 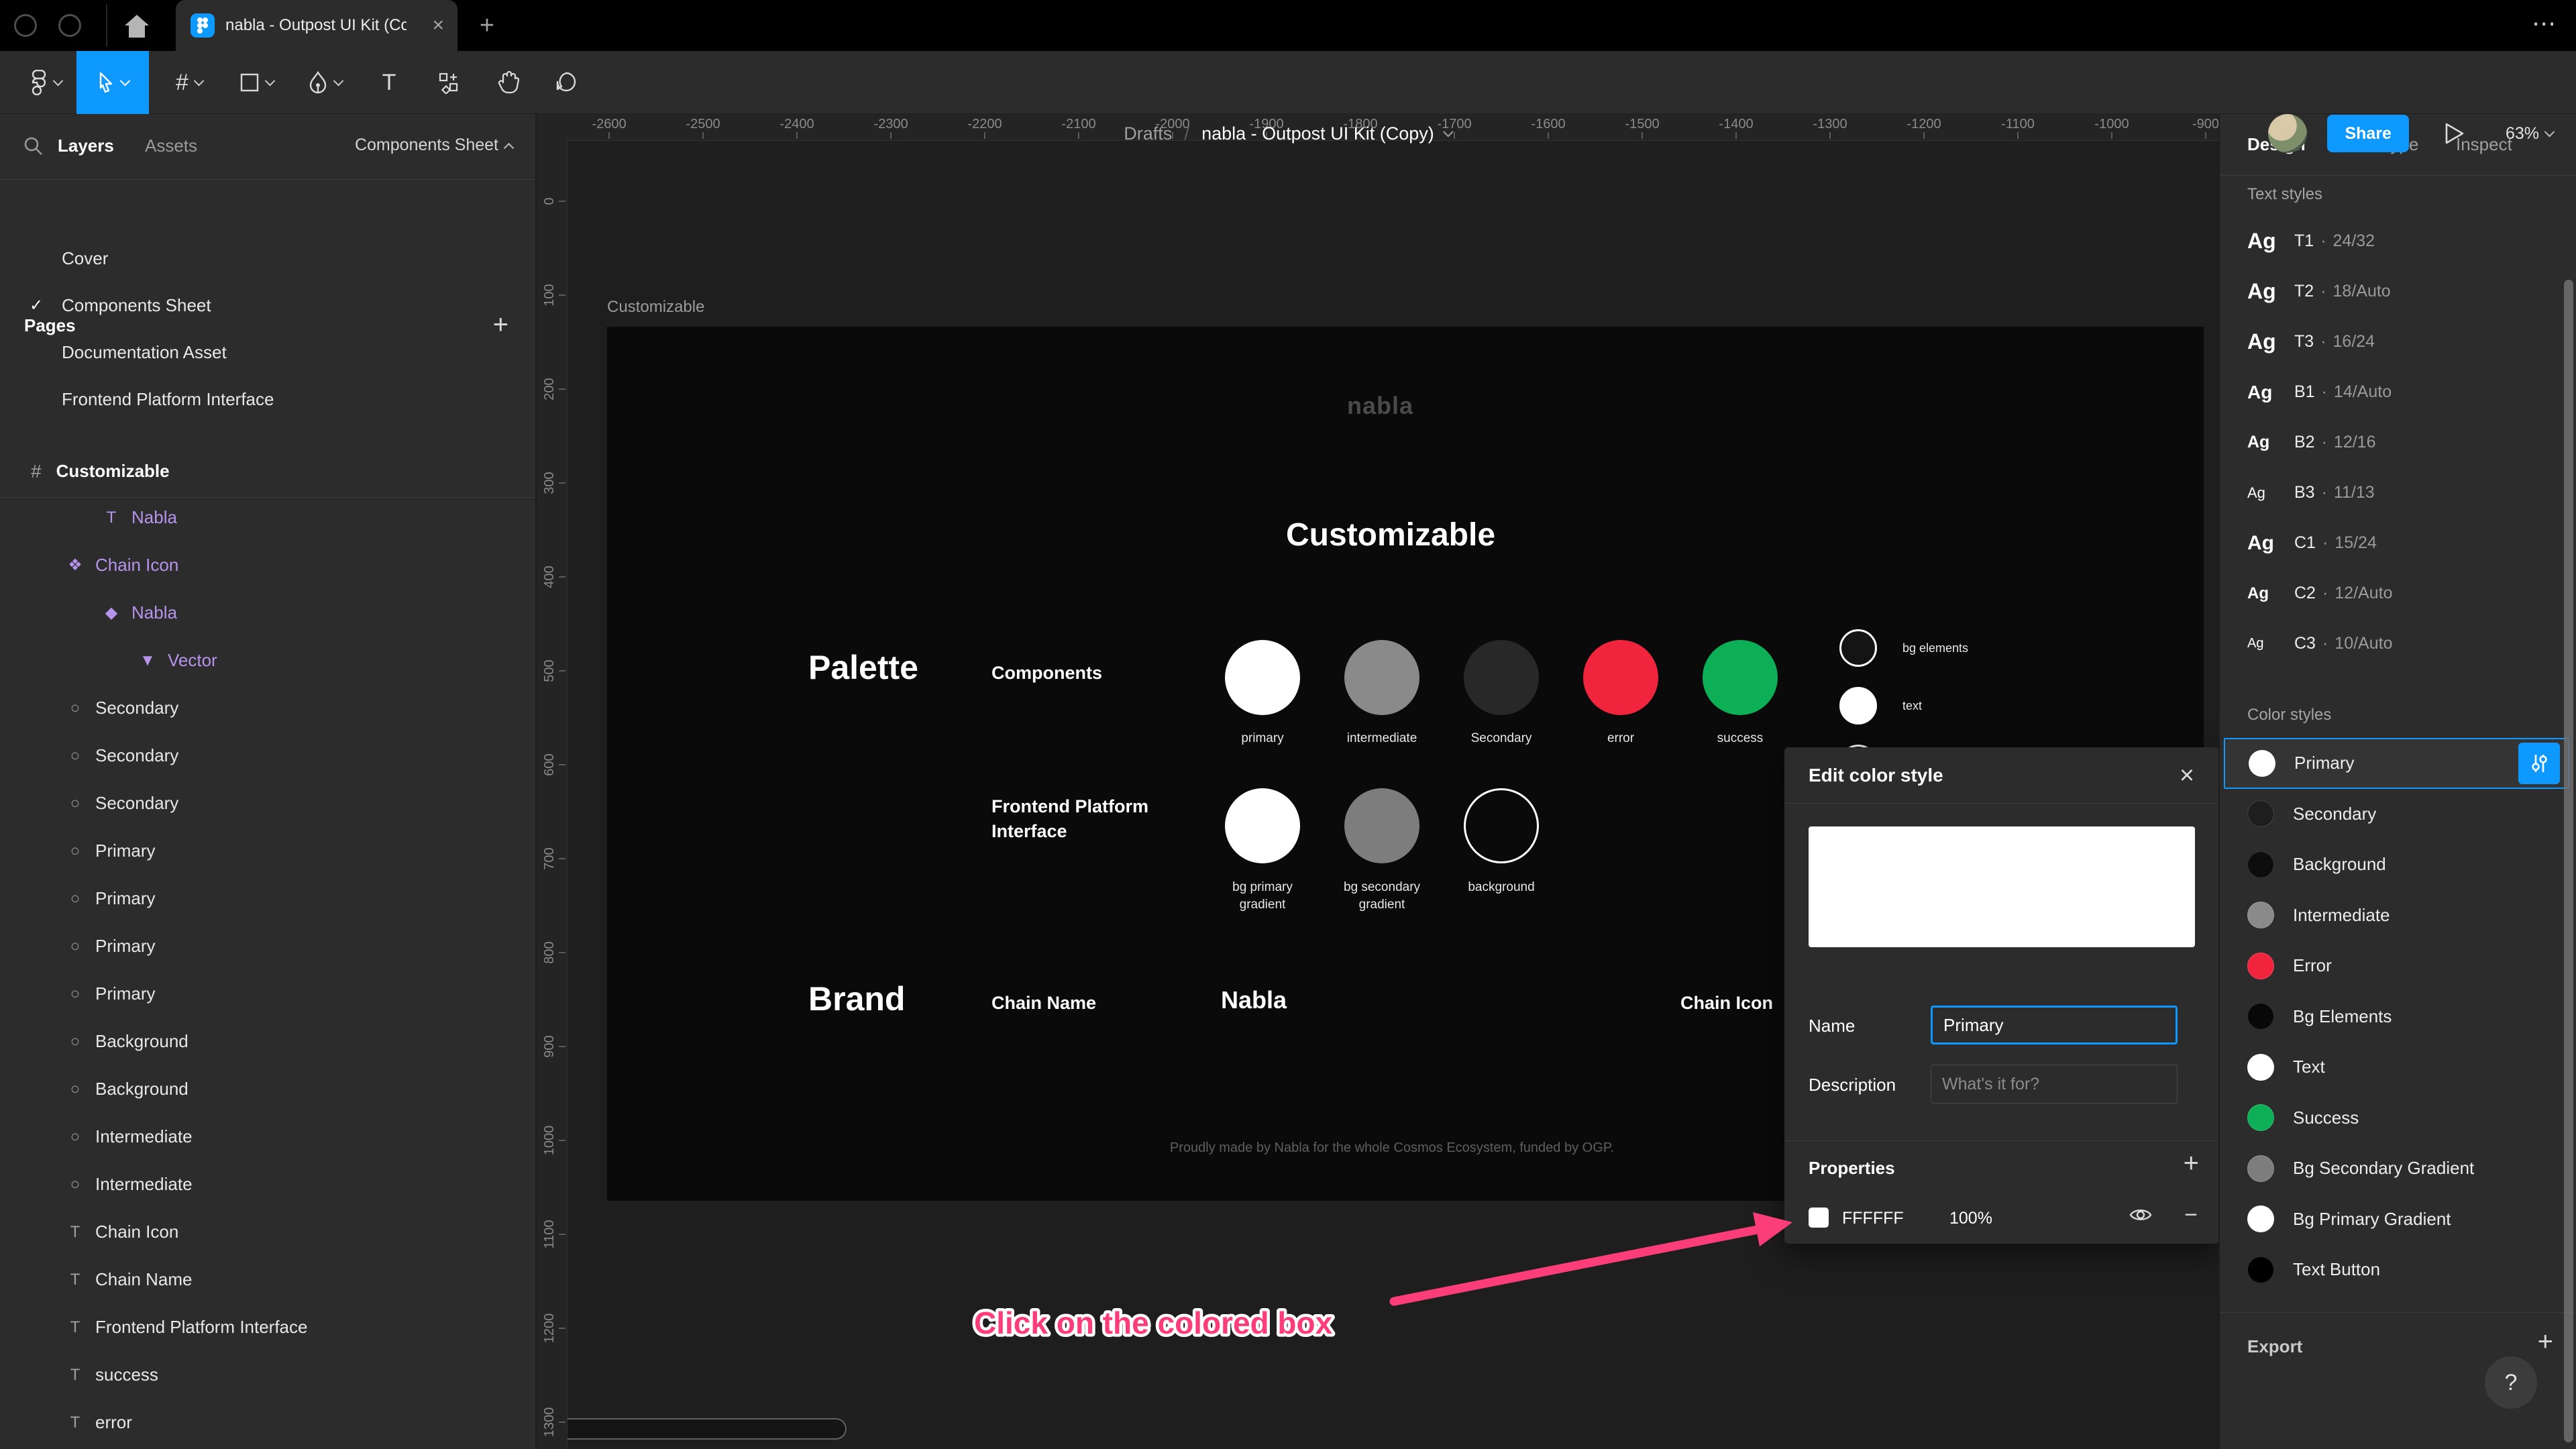 I want to click on brand-heading: Brand, so click(x=856, y=998).